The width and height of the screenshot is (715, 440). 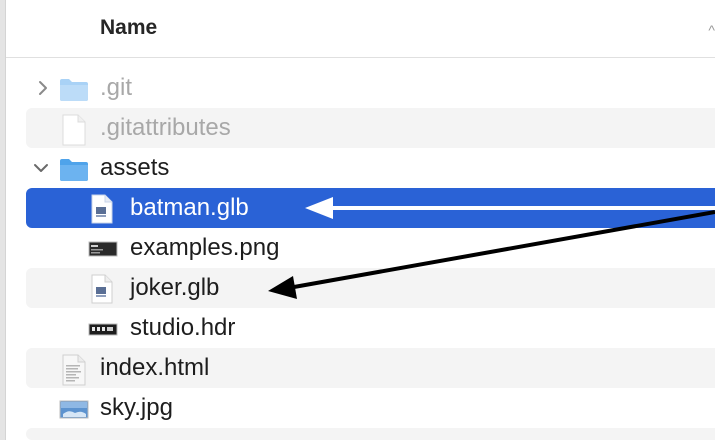 I want to click on file-row-examples-png: examples.png, so click(x=370, y=248).